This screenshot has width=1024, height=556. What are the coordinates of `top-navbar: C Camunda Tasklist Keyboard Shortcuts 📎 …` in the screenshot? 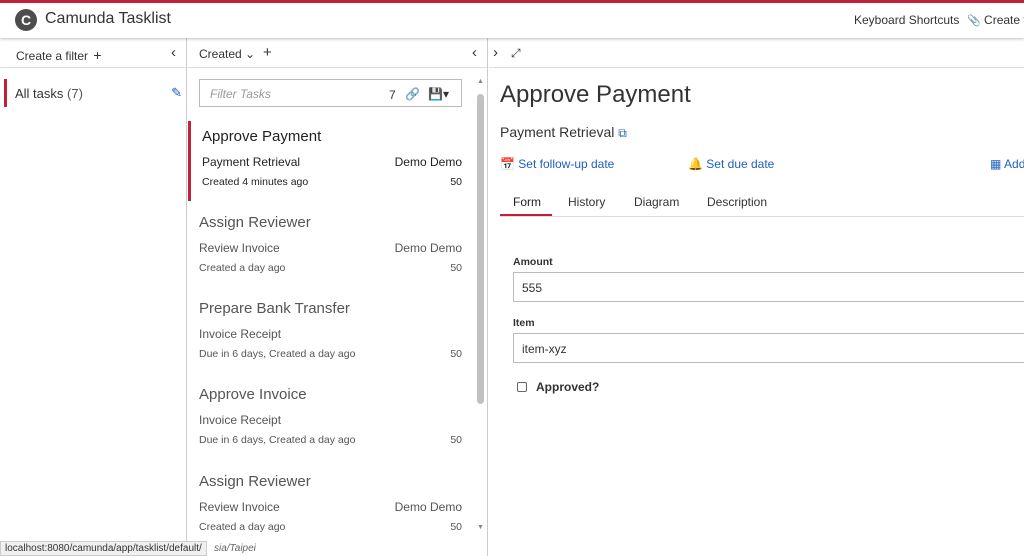 It's located at (512, 19).